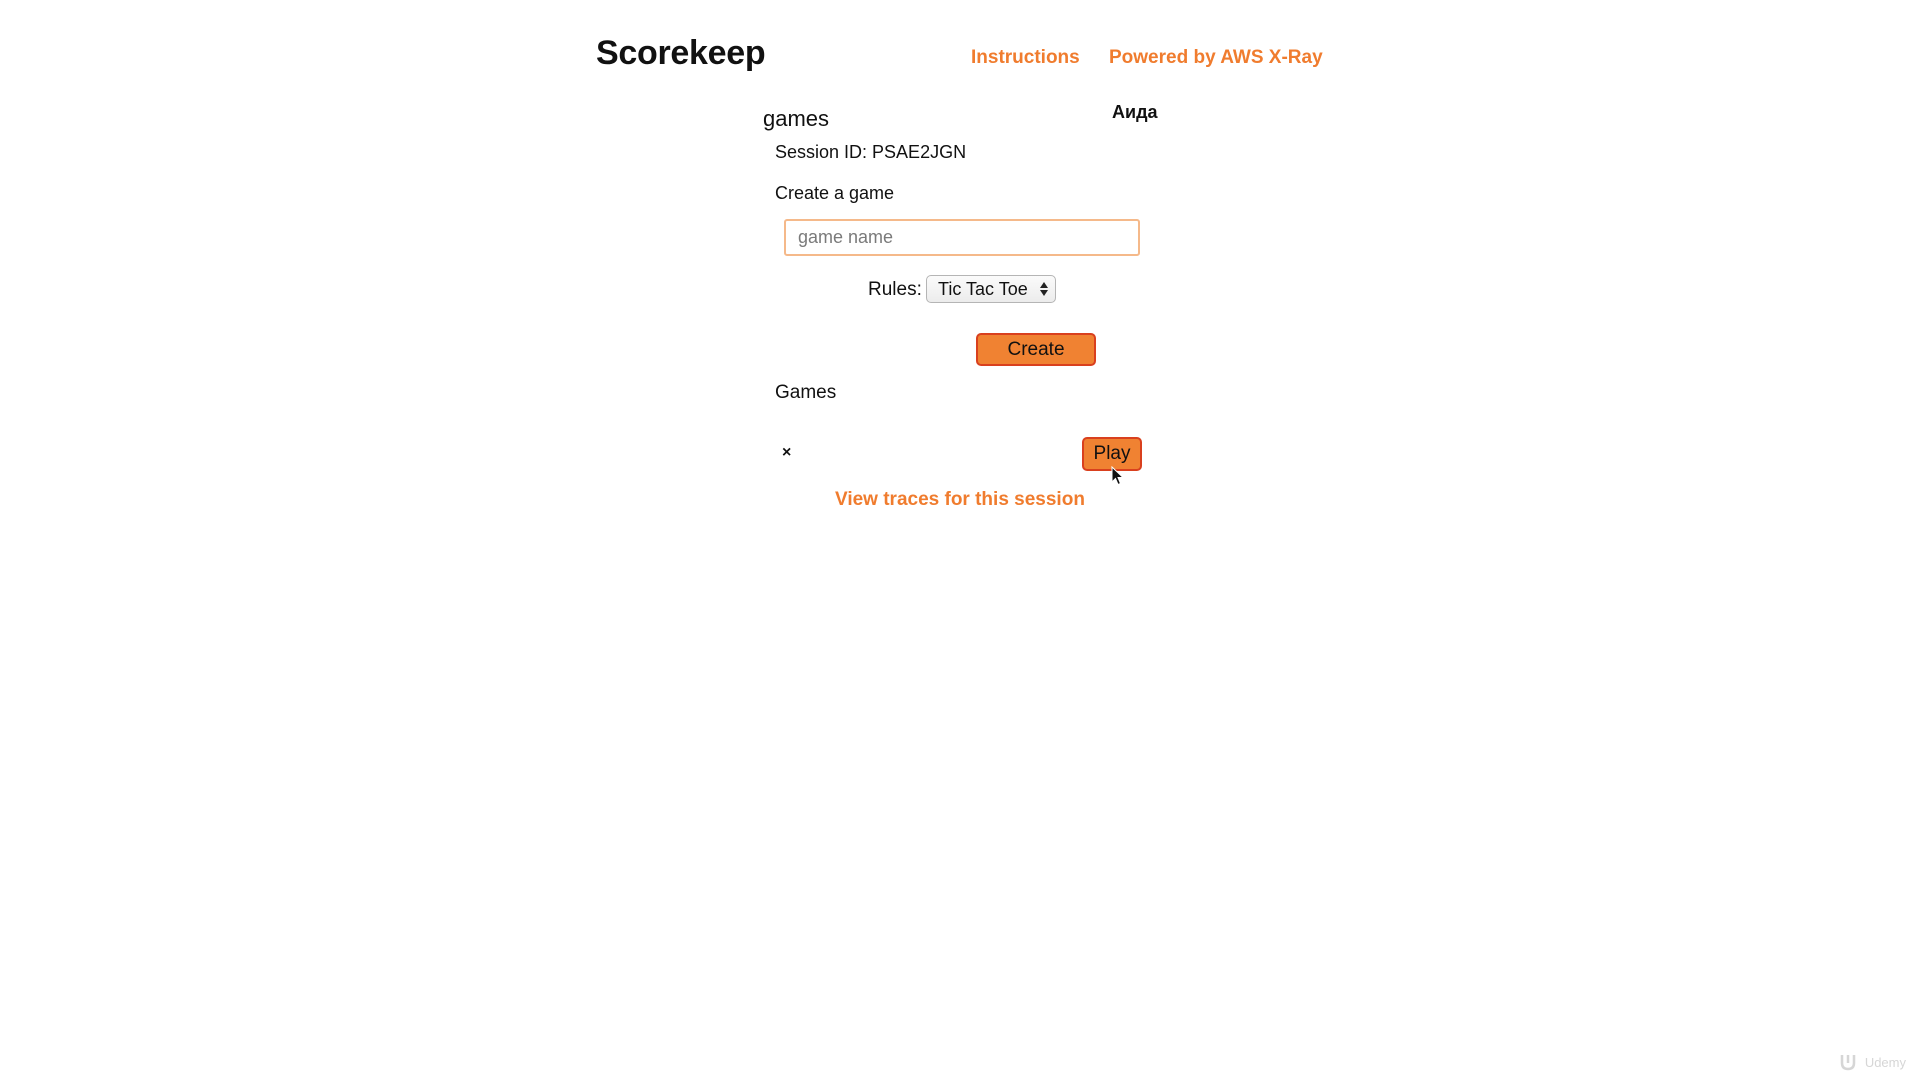 The height and width of the screenshot is (1080, 1920). What do you see at coordinates (1848, 1063) in the screenshot?
I see `udemy-logo-icon` at bounding box center [1848, 1063].